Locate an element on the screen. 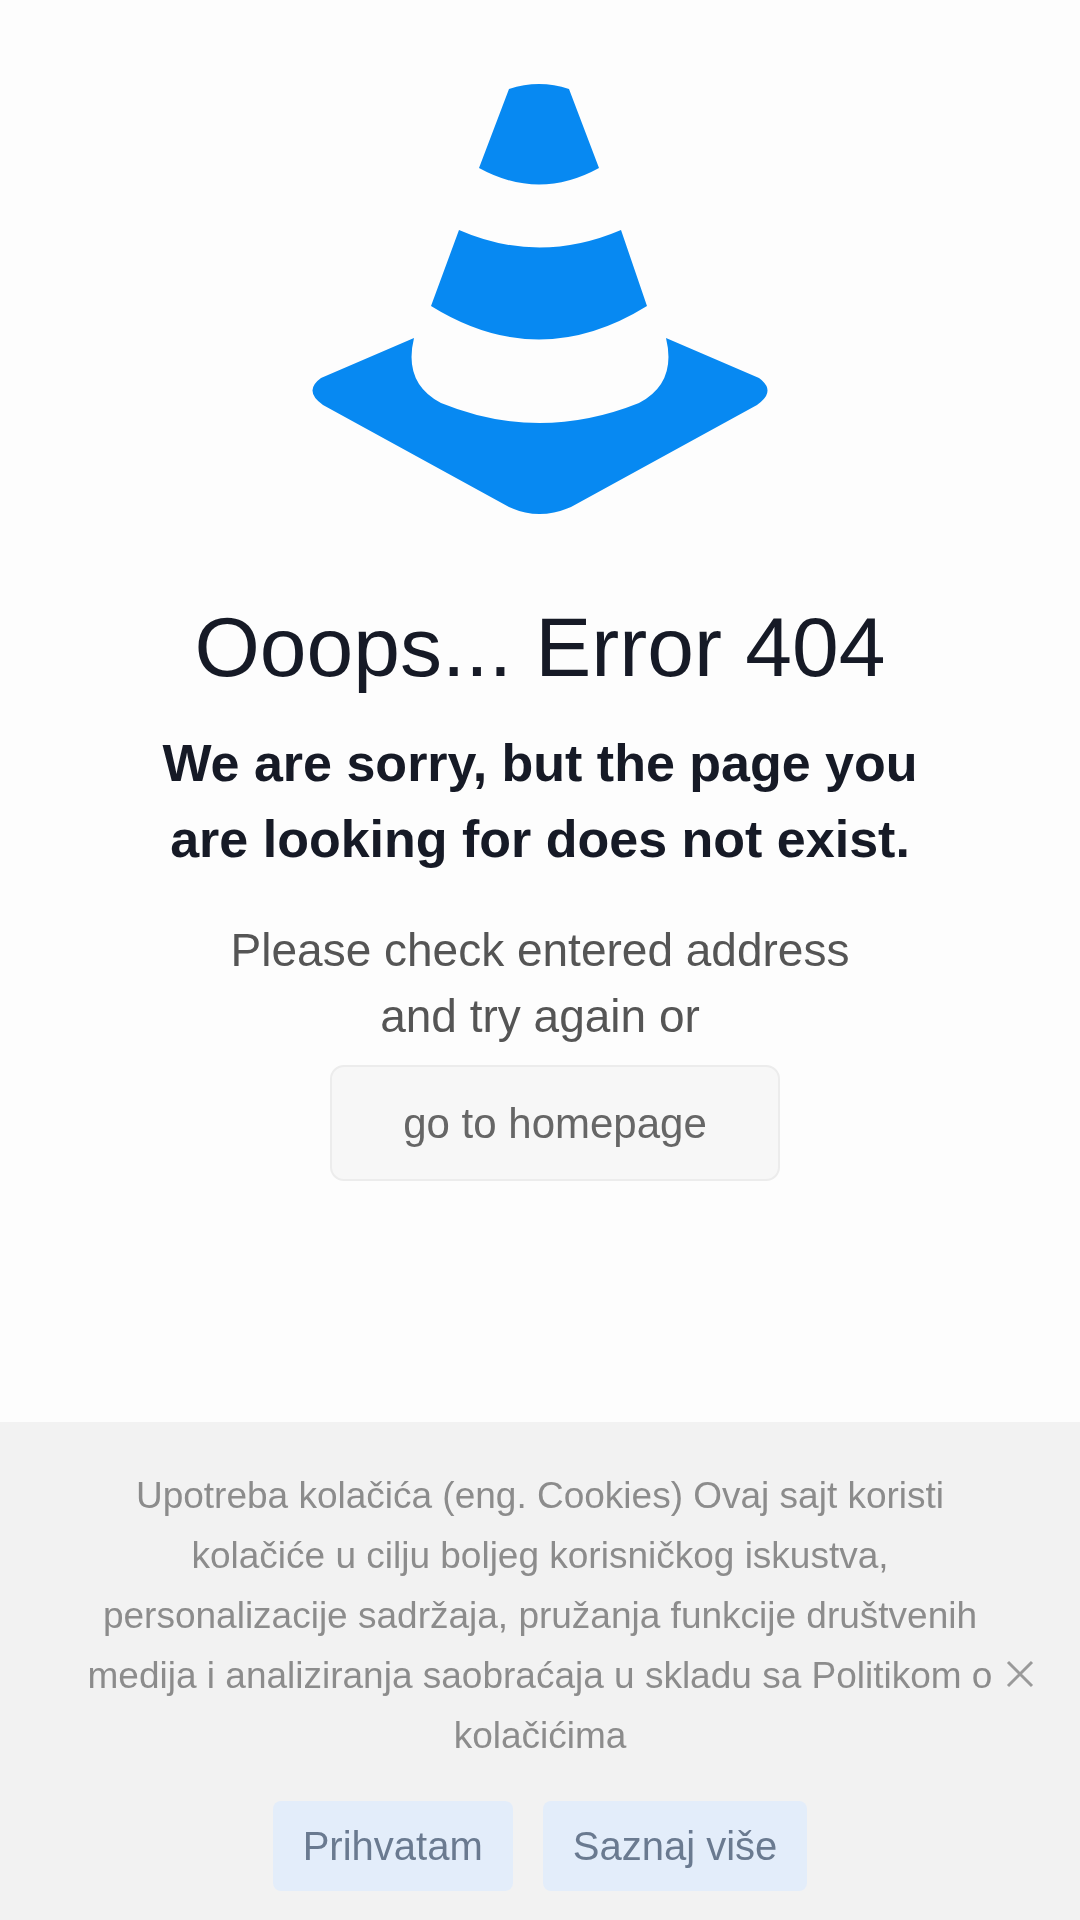 This screenshot has width=1080, height=1920. cookie-button: Saznaj više is located at coordinates (675, 1846).